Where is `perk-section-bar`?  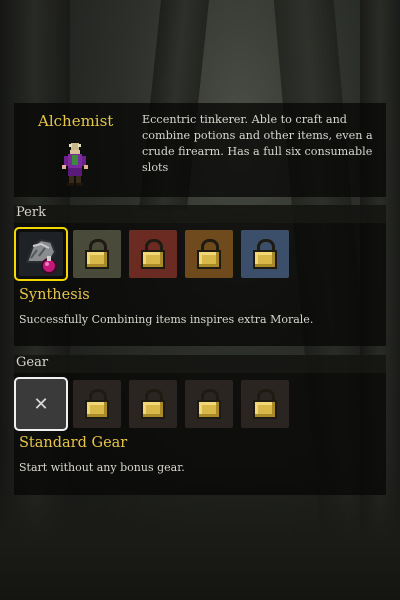
perk-section-bar is located at coordinates (200, 214).